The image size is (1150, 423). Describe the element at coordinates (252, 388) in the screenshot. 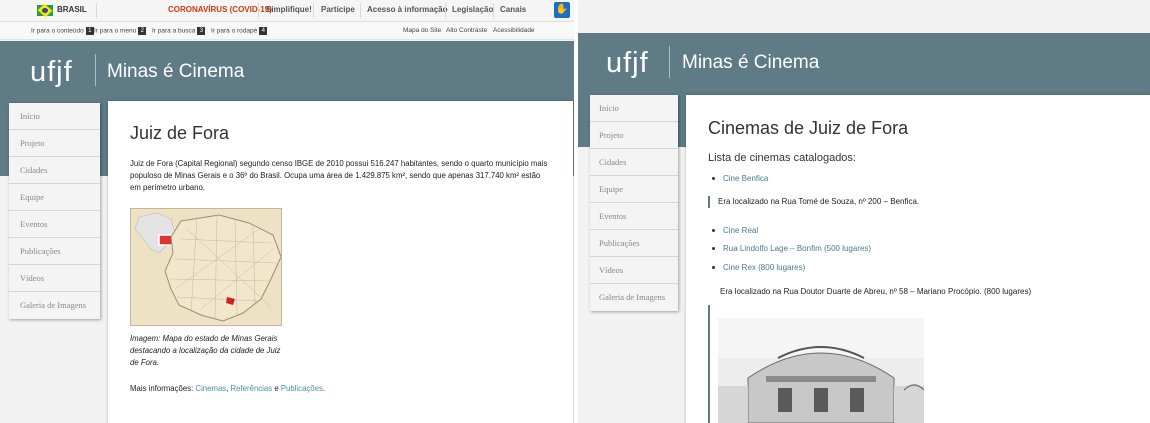

I see `referencias-link: Referências` at that location.